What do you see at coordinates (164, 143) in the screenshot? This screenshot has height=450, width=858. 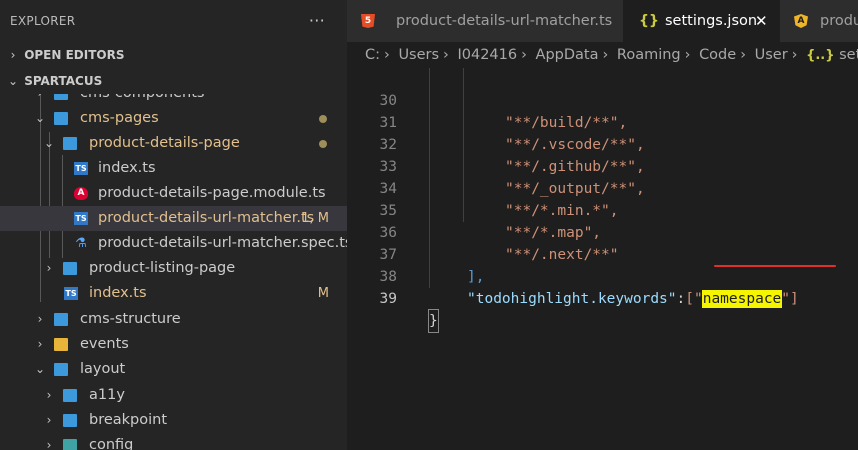 I see `tree-item-label: product-details-page` at bounding box center [164, 143].